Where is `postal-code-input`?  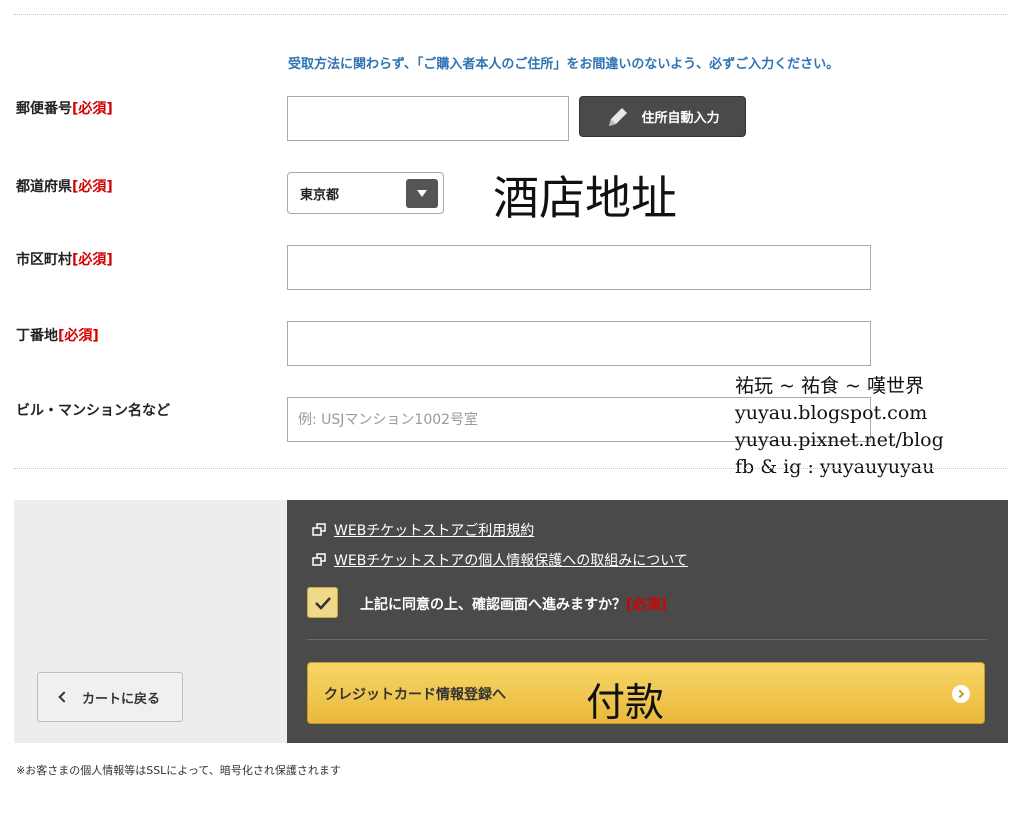
postal-code-input is located at coordinates (428, 118).